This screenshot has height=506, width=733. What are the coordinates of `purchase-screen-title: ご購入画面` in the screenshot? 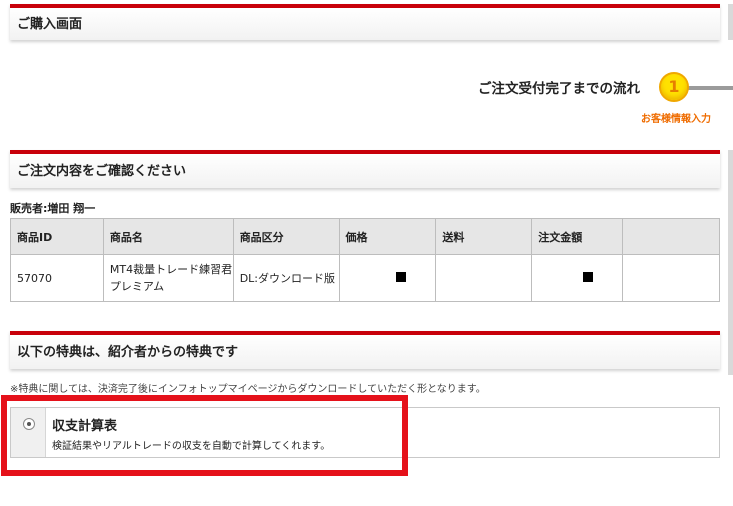 It's located at (50, 24).